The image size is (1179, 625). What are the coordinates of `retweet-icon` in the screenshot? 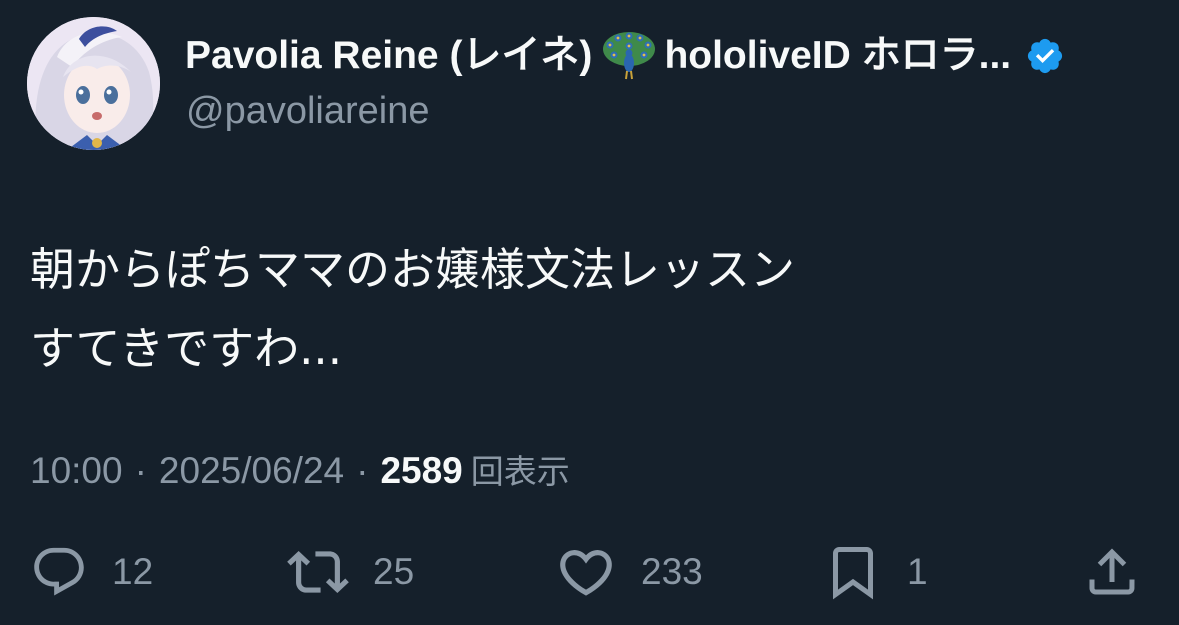 It's located at (318, 572).